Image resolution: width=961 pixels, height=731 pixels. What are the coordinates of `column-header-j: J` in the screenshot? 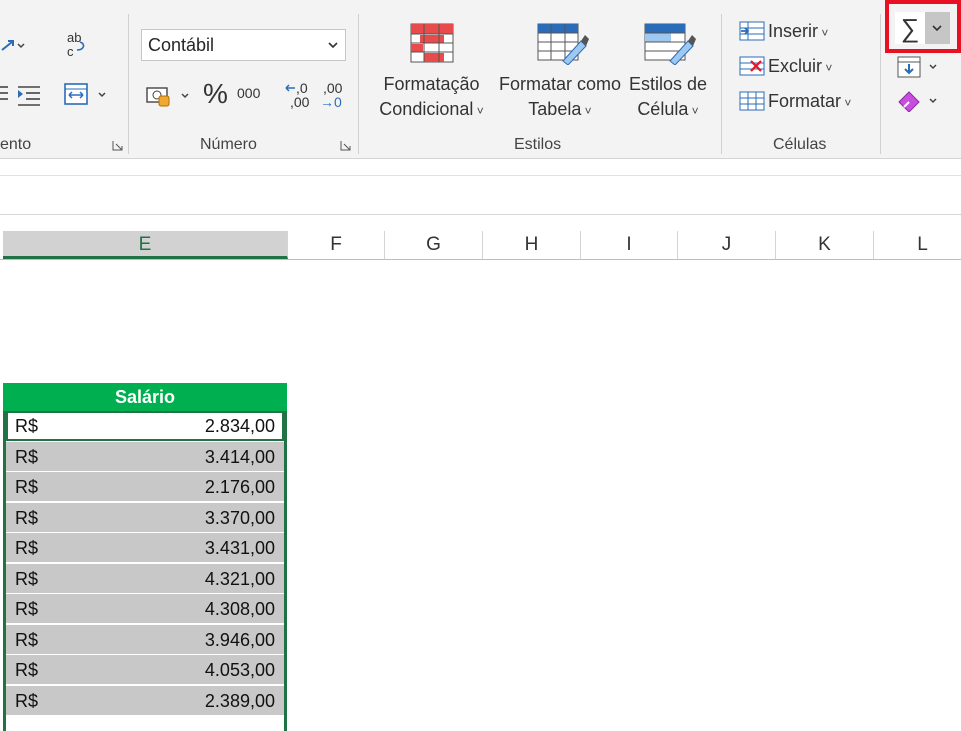 It's located at (727, 245).